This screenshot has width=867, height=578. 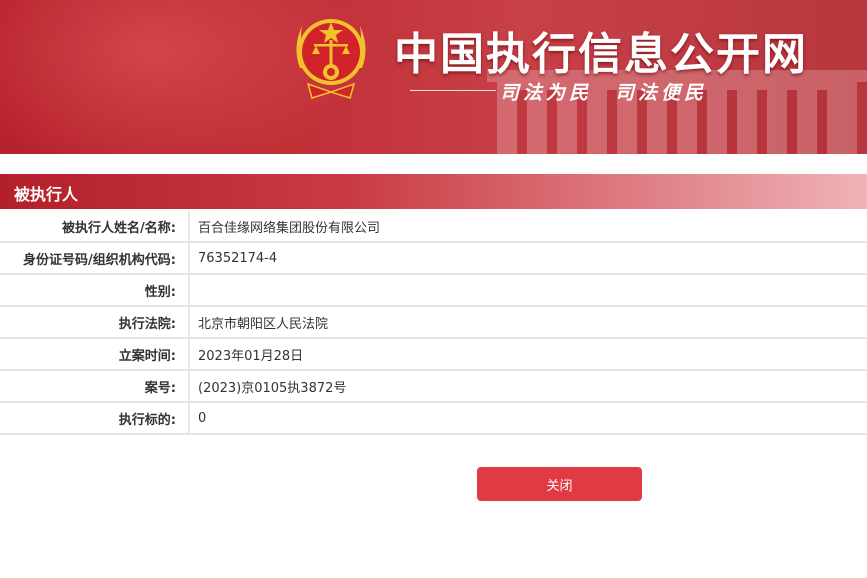 What do you see at coordinates (95, 322) in the screenshot?
I see `field-label: 执行法院:` at bounding box center [95, 322].